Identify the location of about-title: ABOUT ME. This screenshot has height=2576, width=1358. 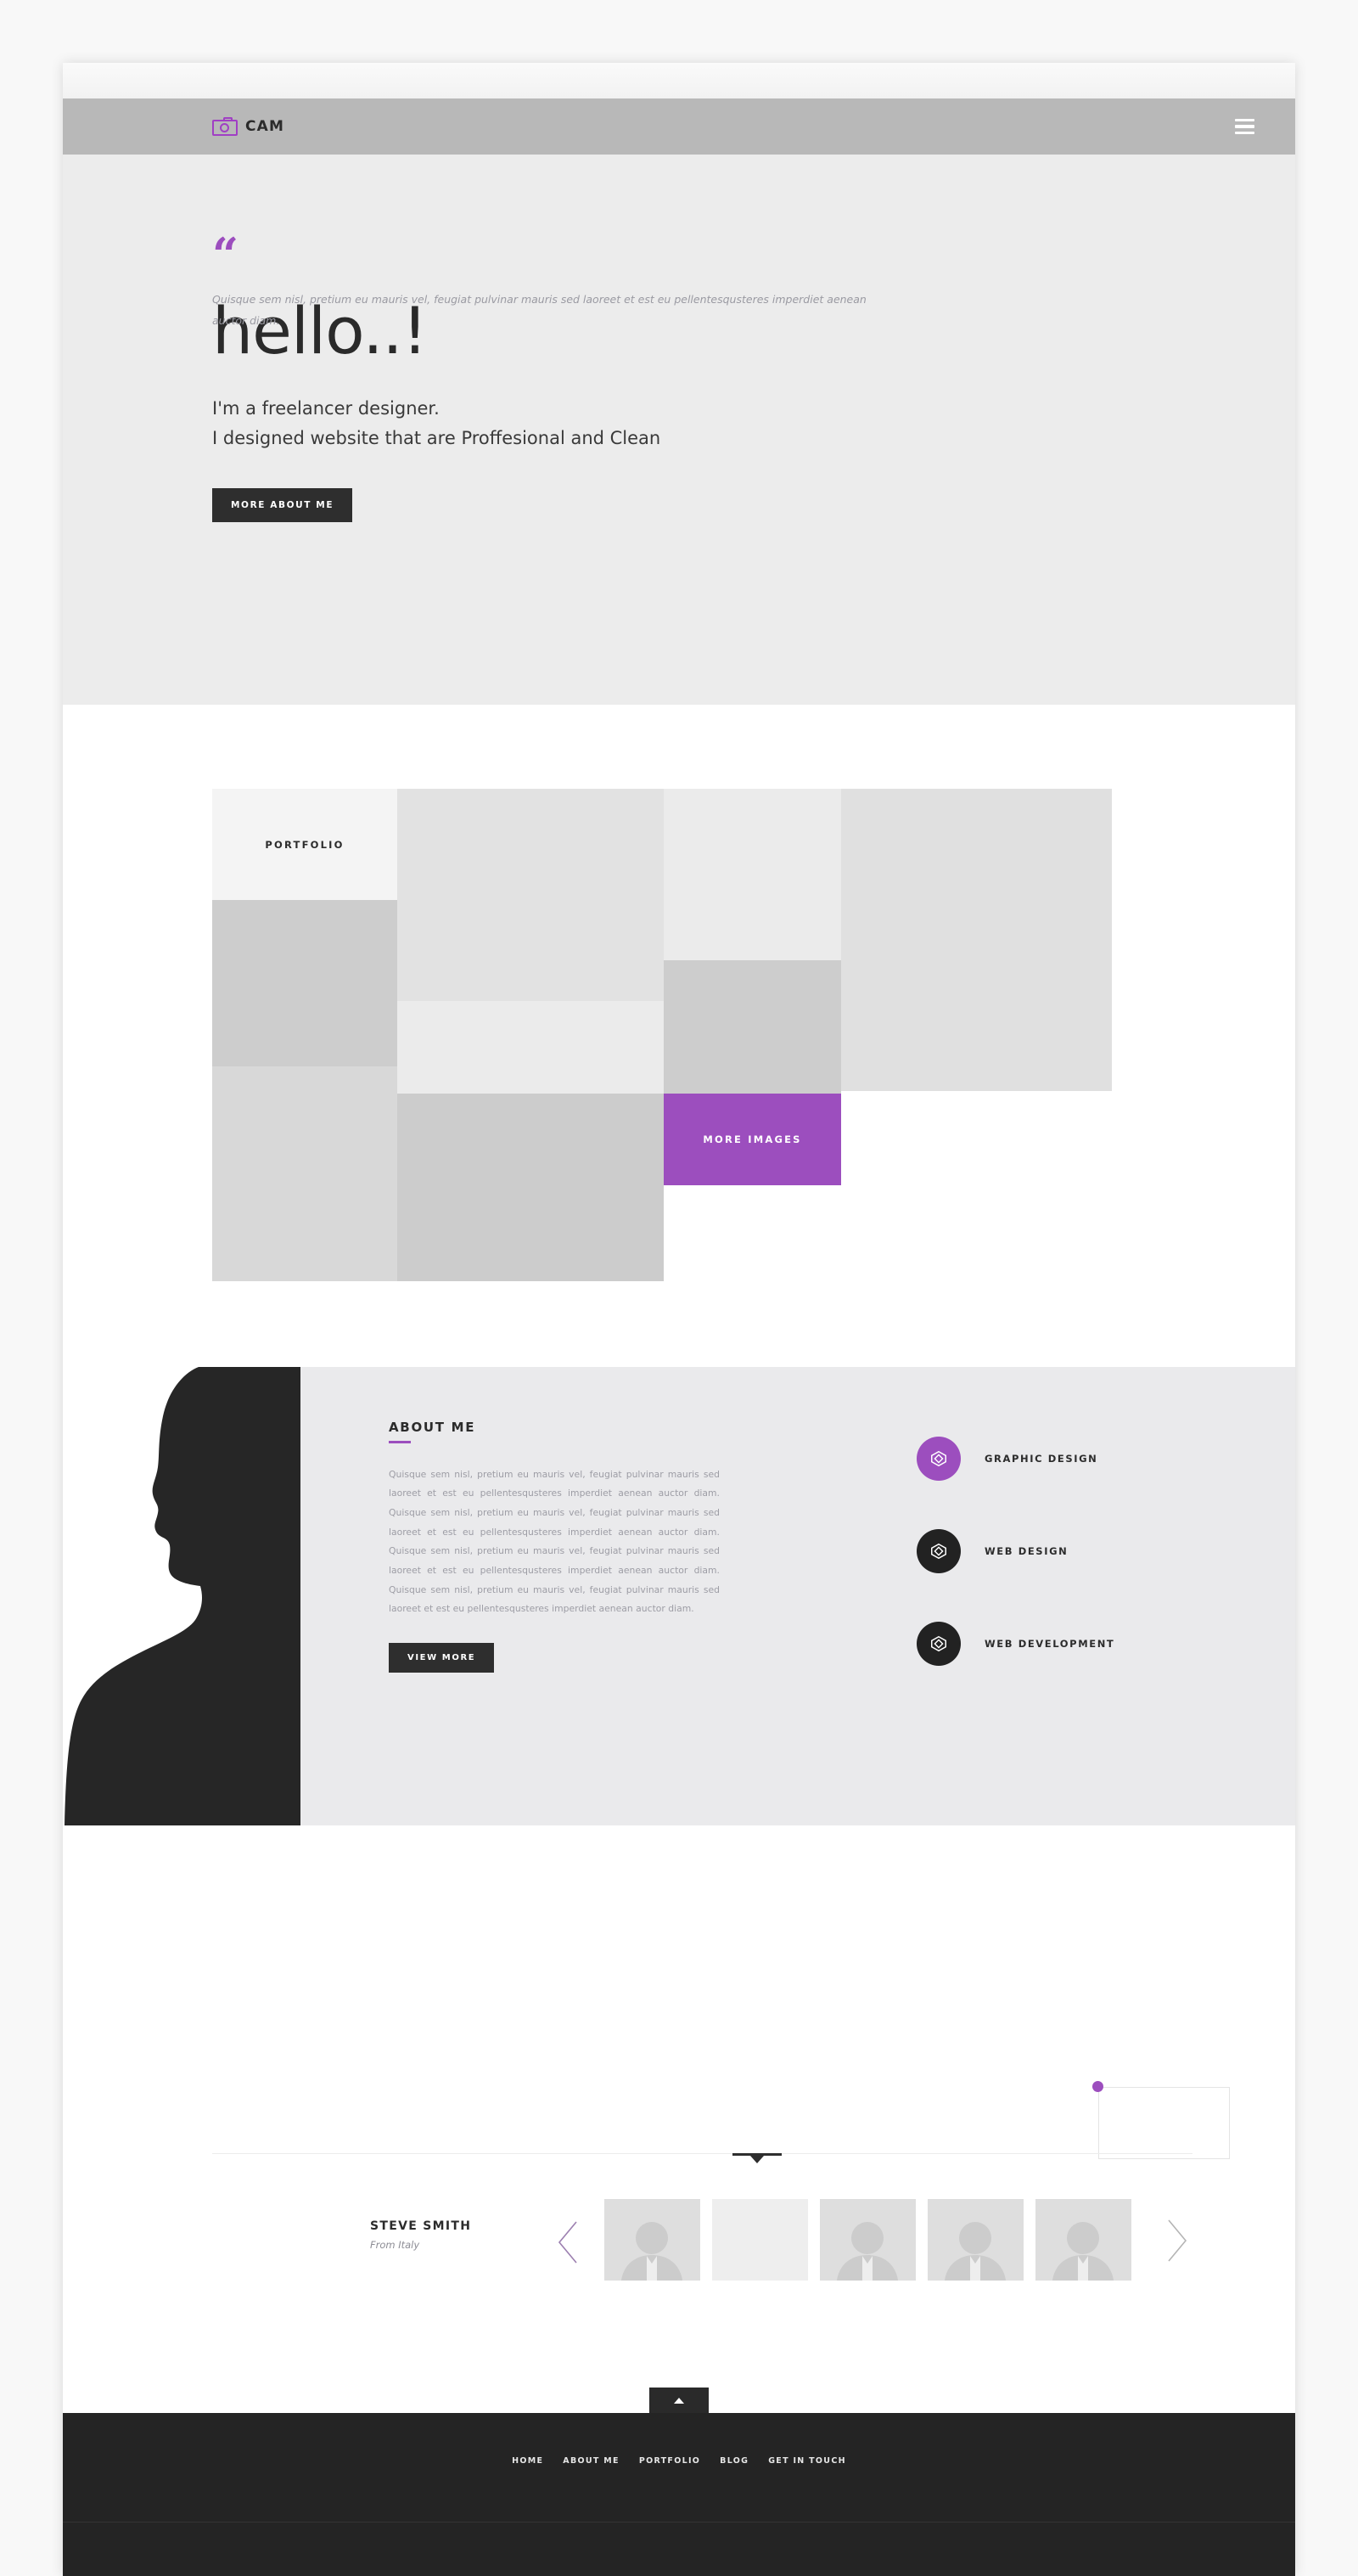
(432, 1427).